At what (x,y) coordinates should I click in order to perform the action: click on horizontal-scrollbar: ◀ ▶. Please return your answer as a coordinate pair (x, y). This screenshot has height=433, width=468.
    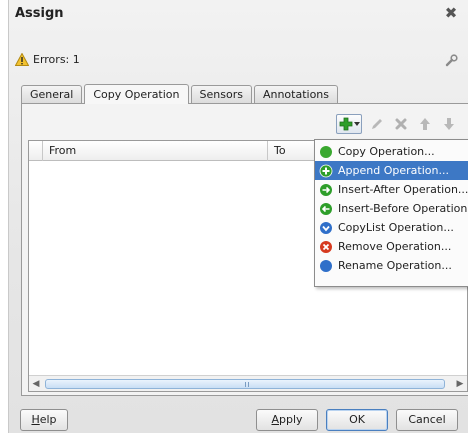
    Looking at the image, I should click on (248, 383).